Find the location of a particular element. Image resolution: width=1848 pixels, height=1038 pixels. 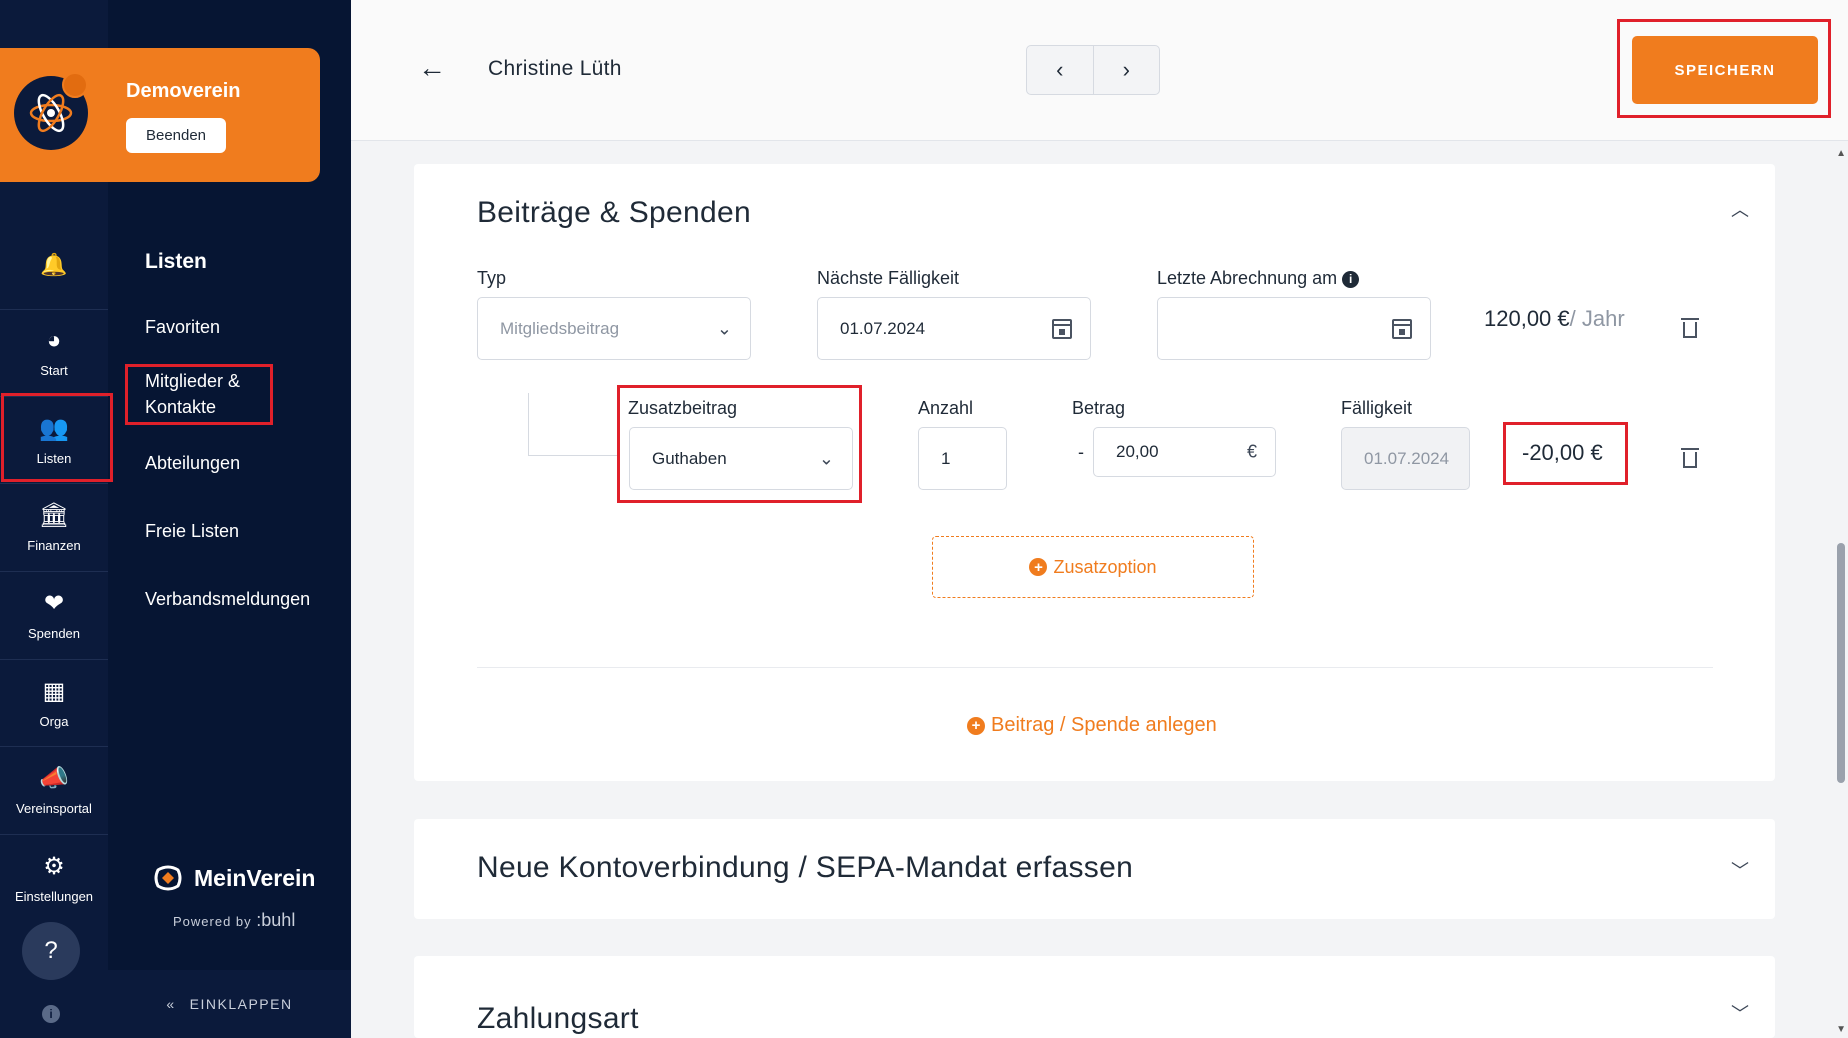

typ-label: Typ is located at coordinates (492, 278).